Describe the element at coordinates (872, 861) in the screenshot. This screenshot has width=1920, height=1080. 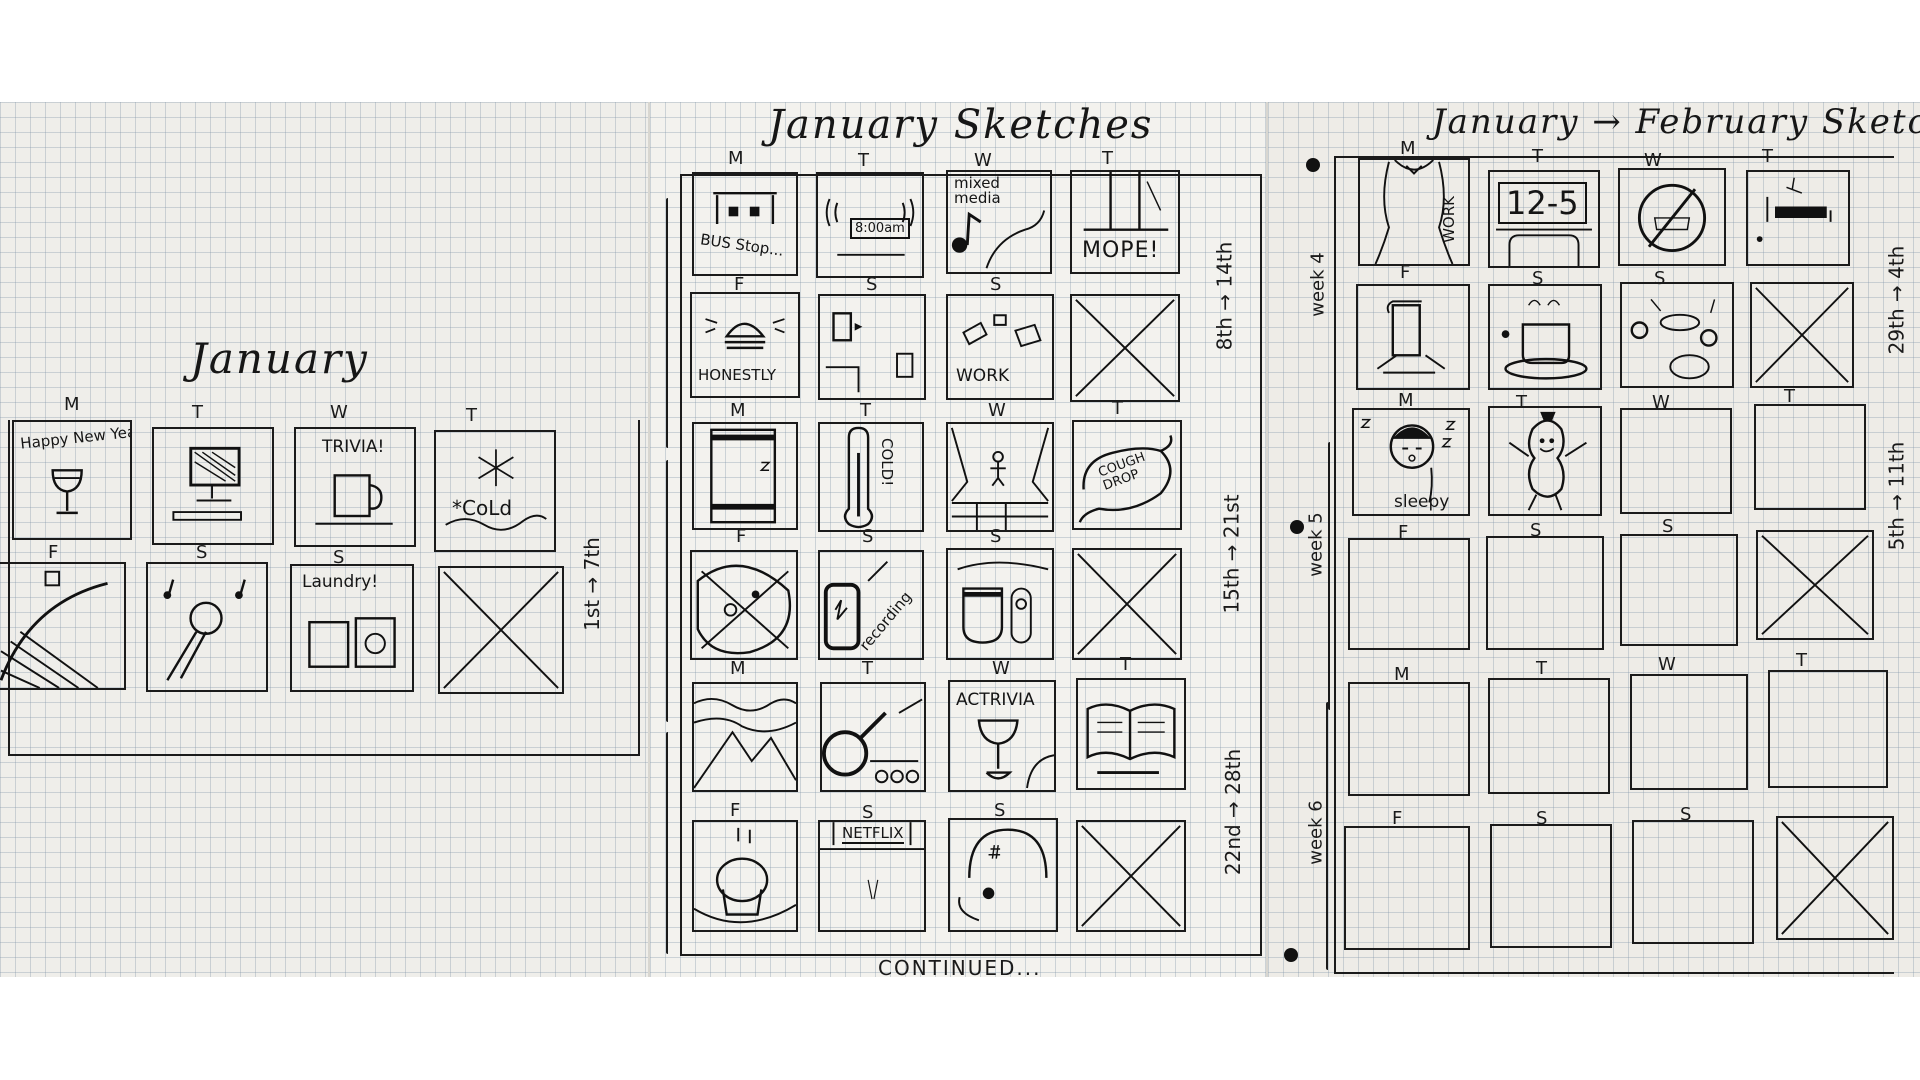
I see `tv-drawing` at that location.